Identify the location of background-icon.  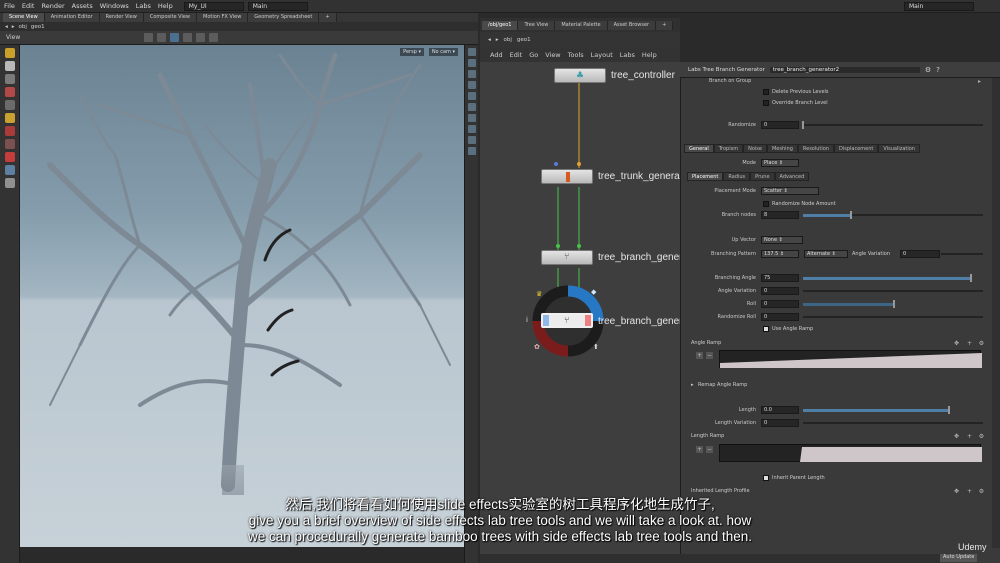
(472, 151).